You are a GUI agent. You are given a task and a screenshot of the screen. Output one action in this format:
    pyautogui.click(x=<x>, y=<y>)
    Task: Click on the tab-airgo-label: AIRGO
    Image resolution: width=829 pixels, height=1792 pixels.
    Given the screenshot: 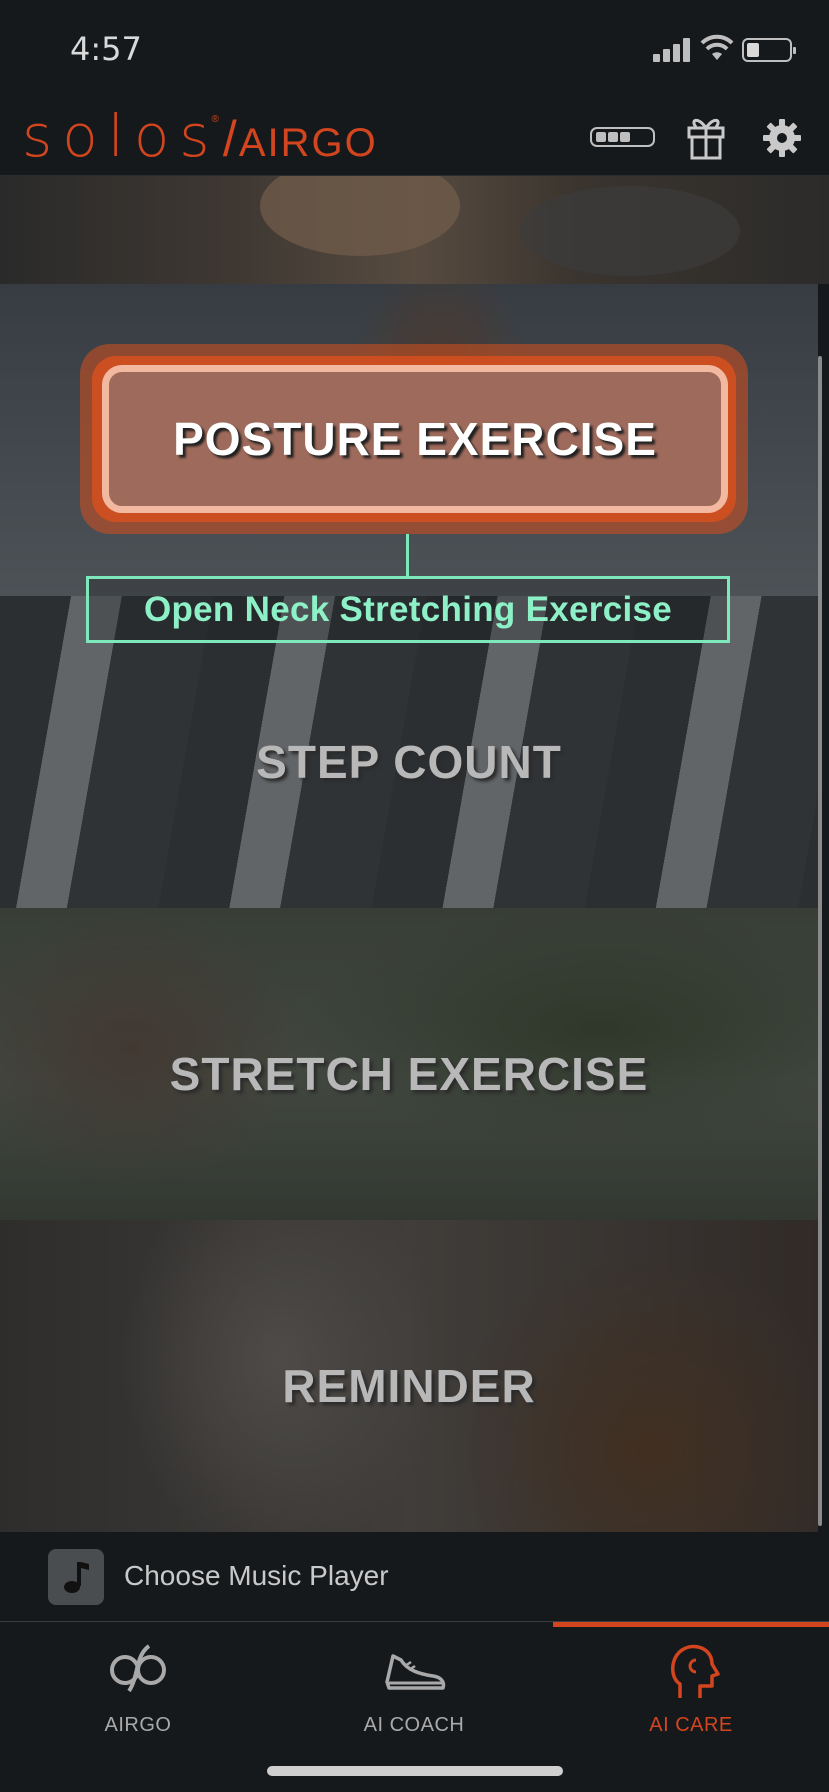 What is the action you would take?
    pyautogui.click(x=138, y=1725)
    